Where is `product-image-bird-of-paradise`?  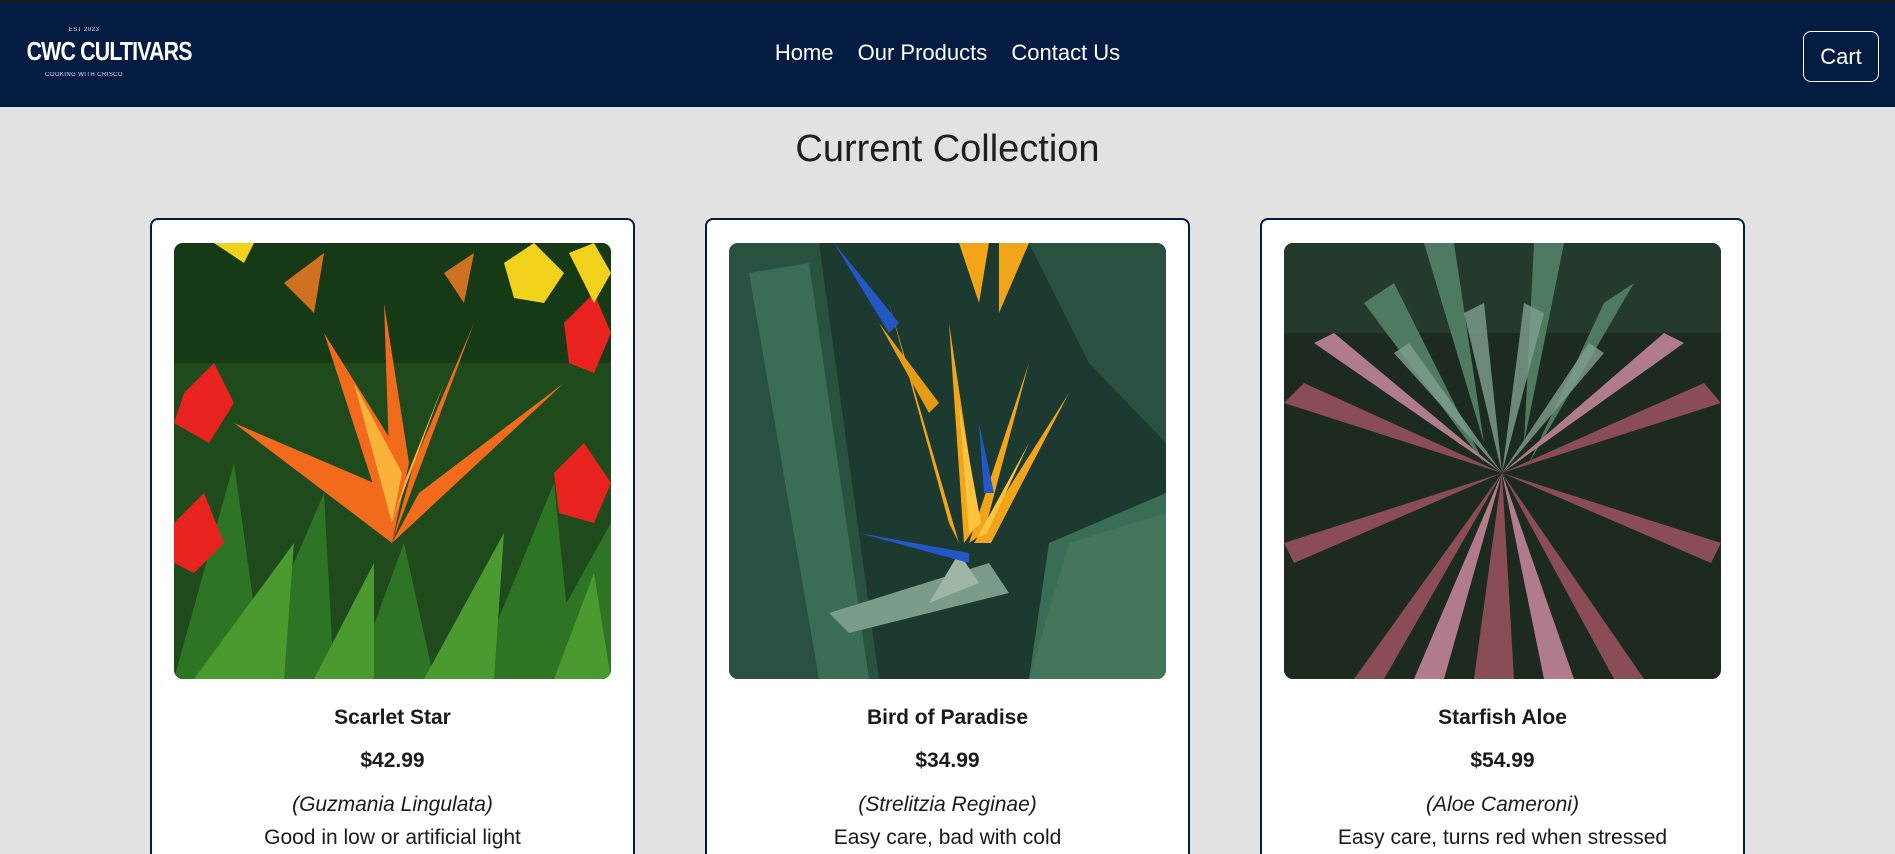
product-image-bird-of-paradise is located at coordinates (947, 461).